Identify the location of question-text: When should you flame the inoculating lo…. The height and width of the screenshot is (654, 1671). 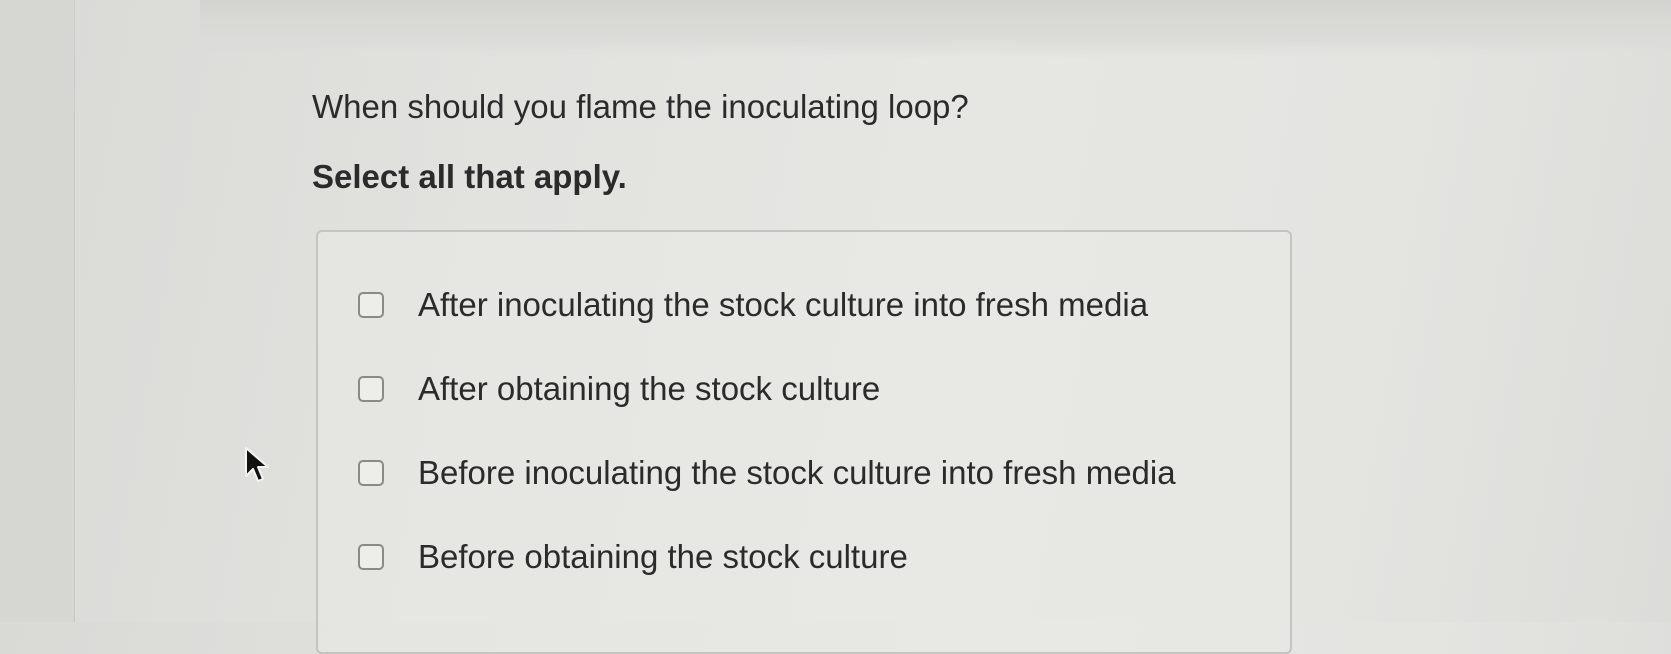
(640, 106).